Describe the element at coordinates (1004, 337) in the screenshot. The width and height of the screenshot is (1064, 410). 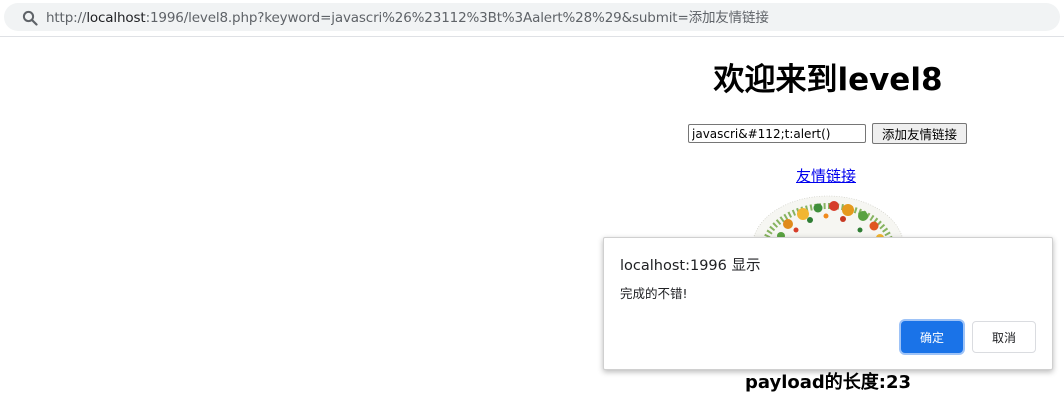
I see `cancel-button: 取消` at that location.